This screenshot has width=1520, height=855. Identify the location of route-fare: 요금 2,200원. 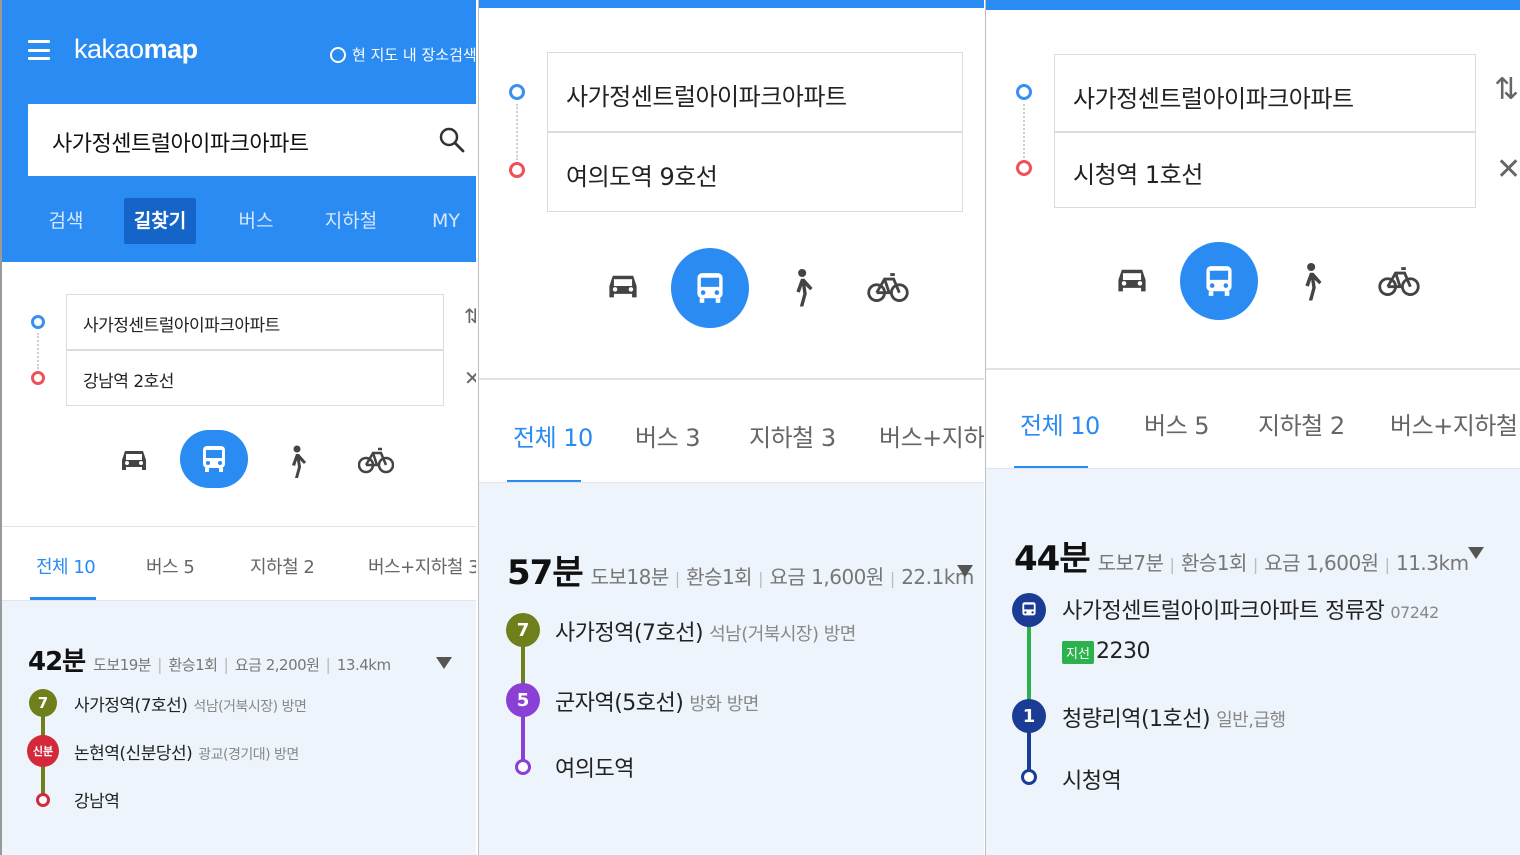
(277, 665).